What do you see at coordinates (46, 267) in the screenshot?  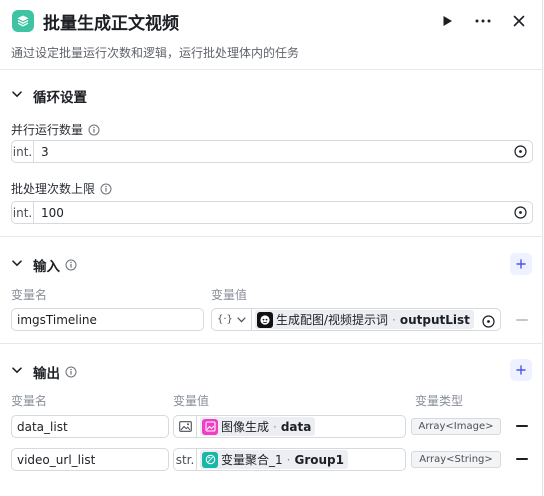 I see `section-title-input-text: 输入` at bounding box center [46, 267].